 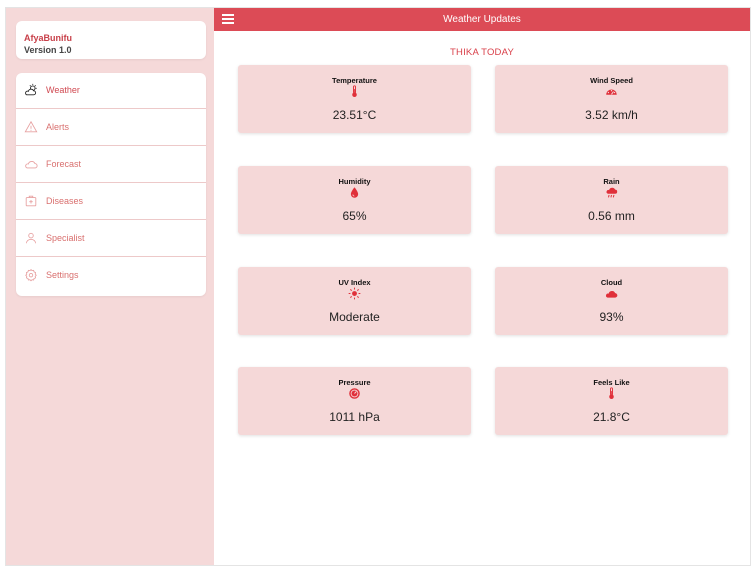 What do you see at coordinates (111, 40) in the screenshot?
I see `app-info-card: AfyaBunifu Version 1.0` at bounding box center [111, 40].